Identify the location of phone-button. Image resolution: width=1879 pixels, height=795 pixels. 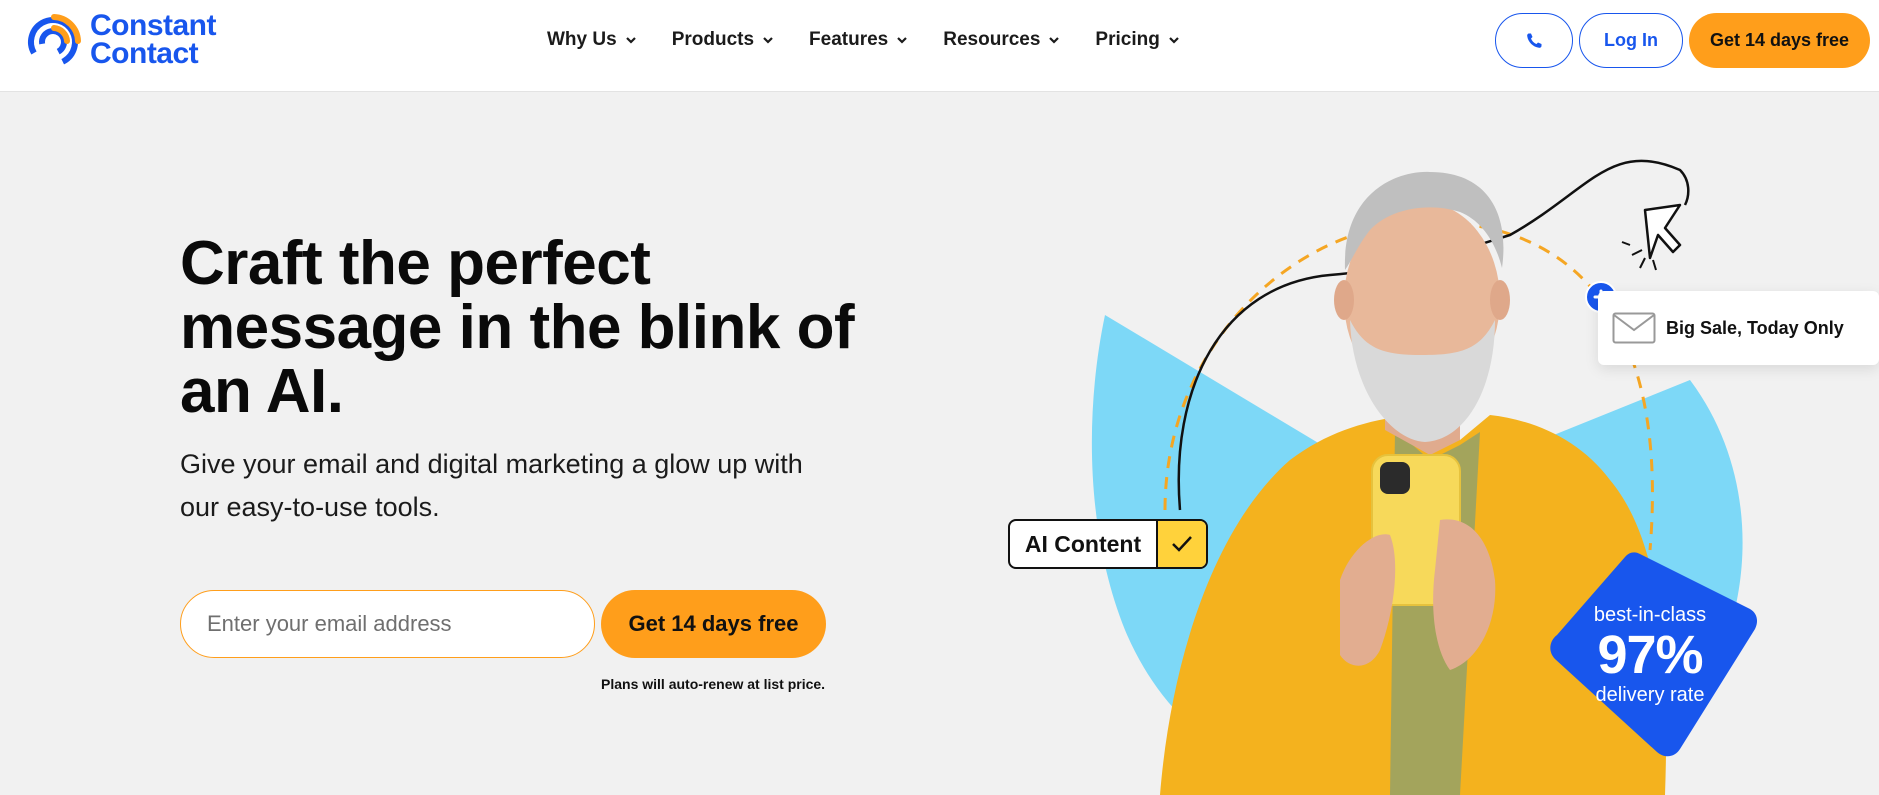
(1534, 40).